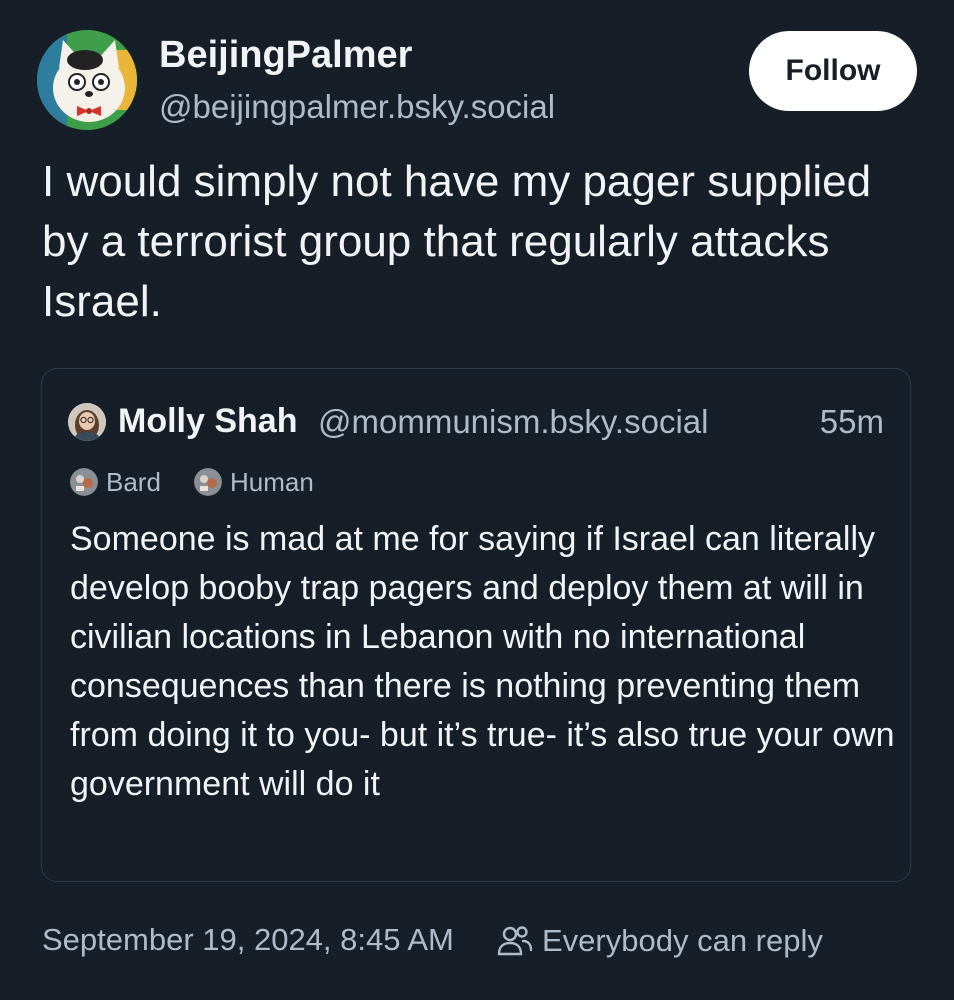 This screenshot has width=954, height=1000. What do you see at coordinates (851, 421) in the screenshot?
I see `quoted-post-time: 55m` at bounding box center [851, 421].